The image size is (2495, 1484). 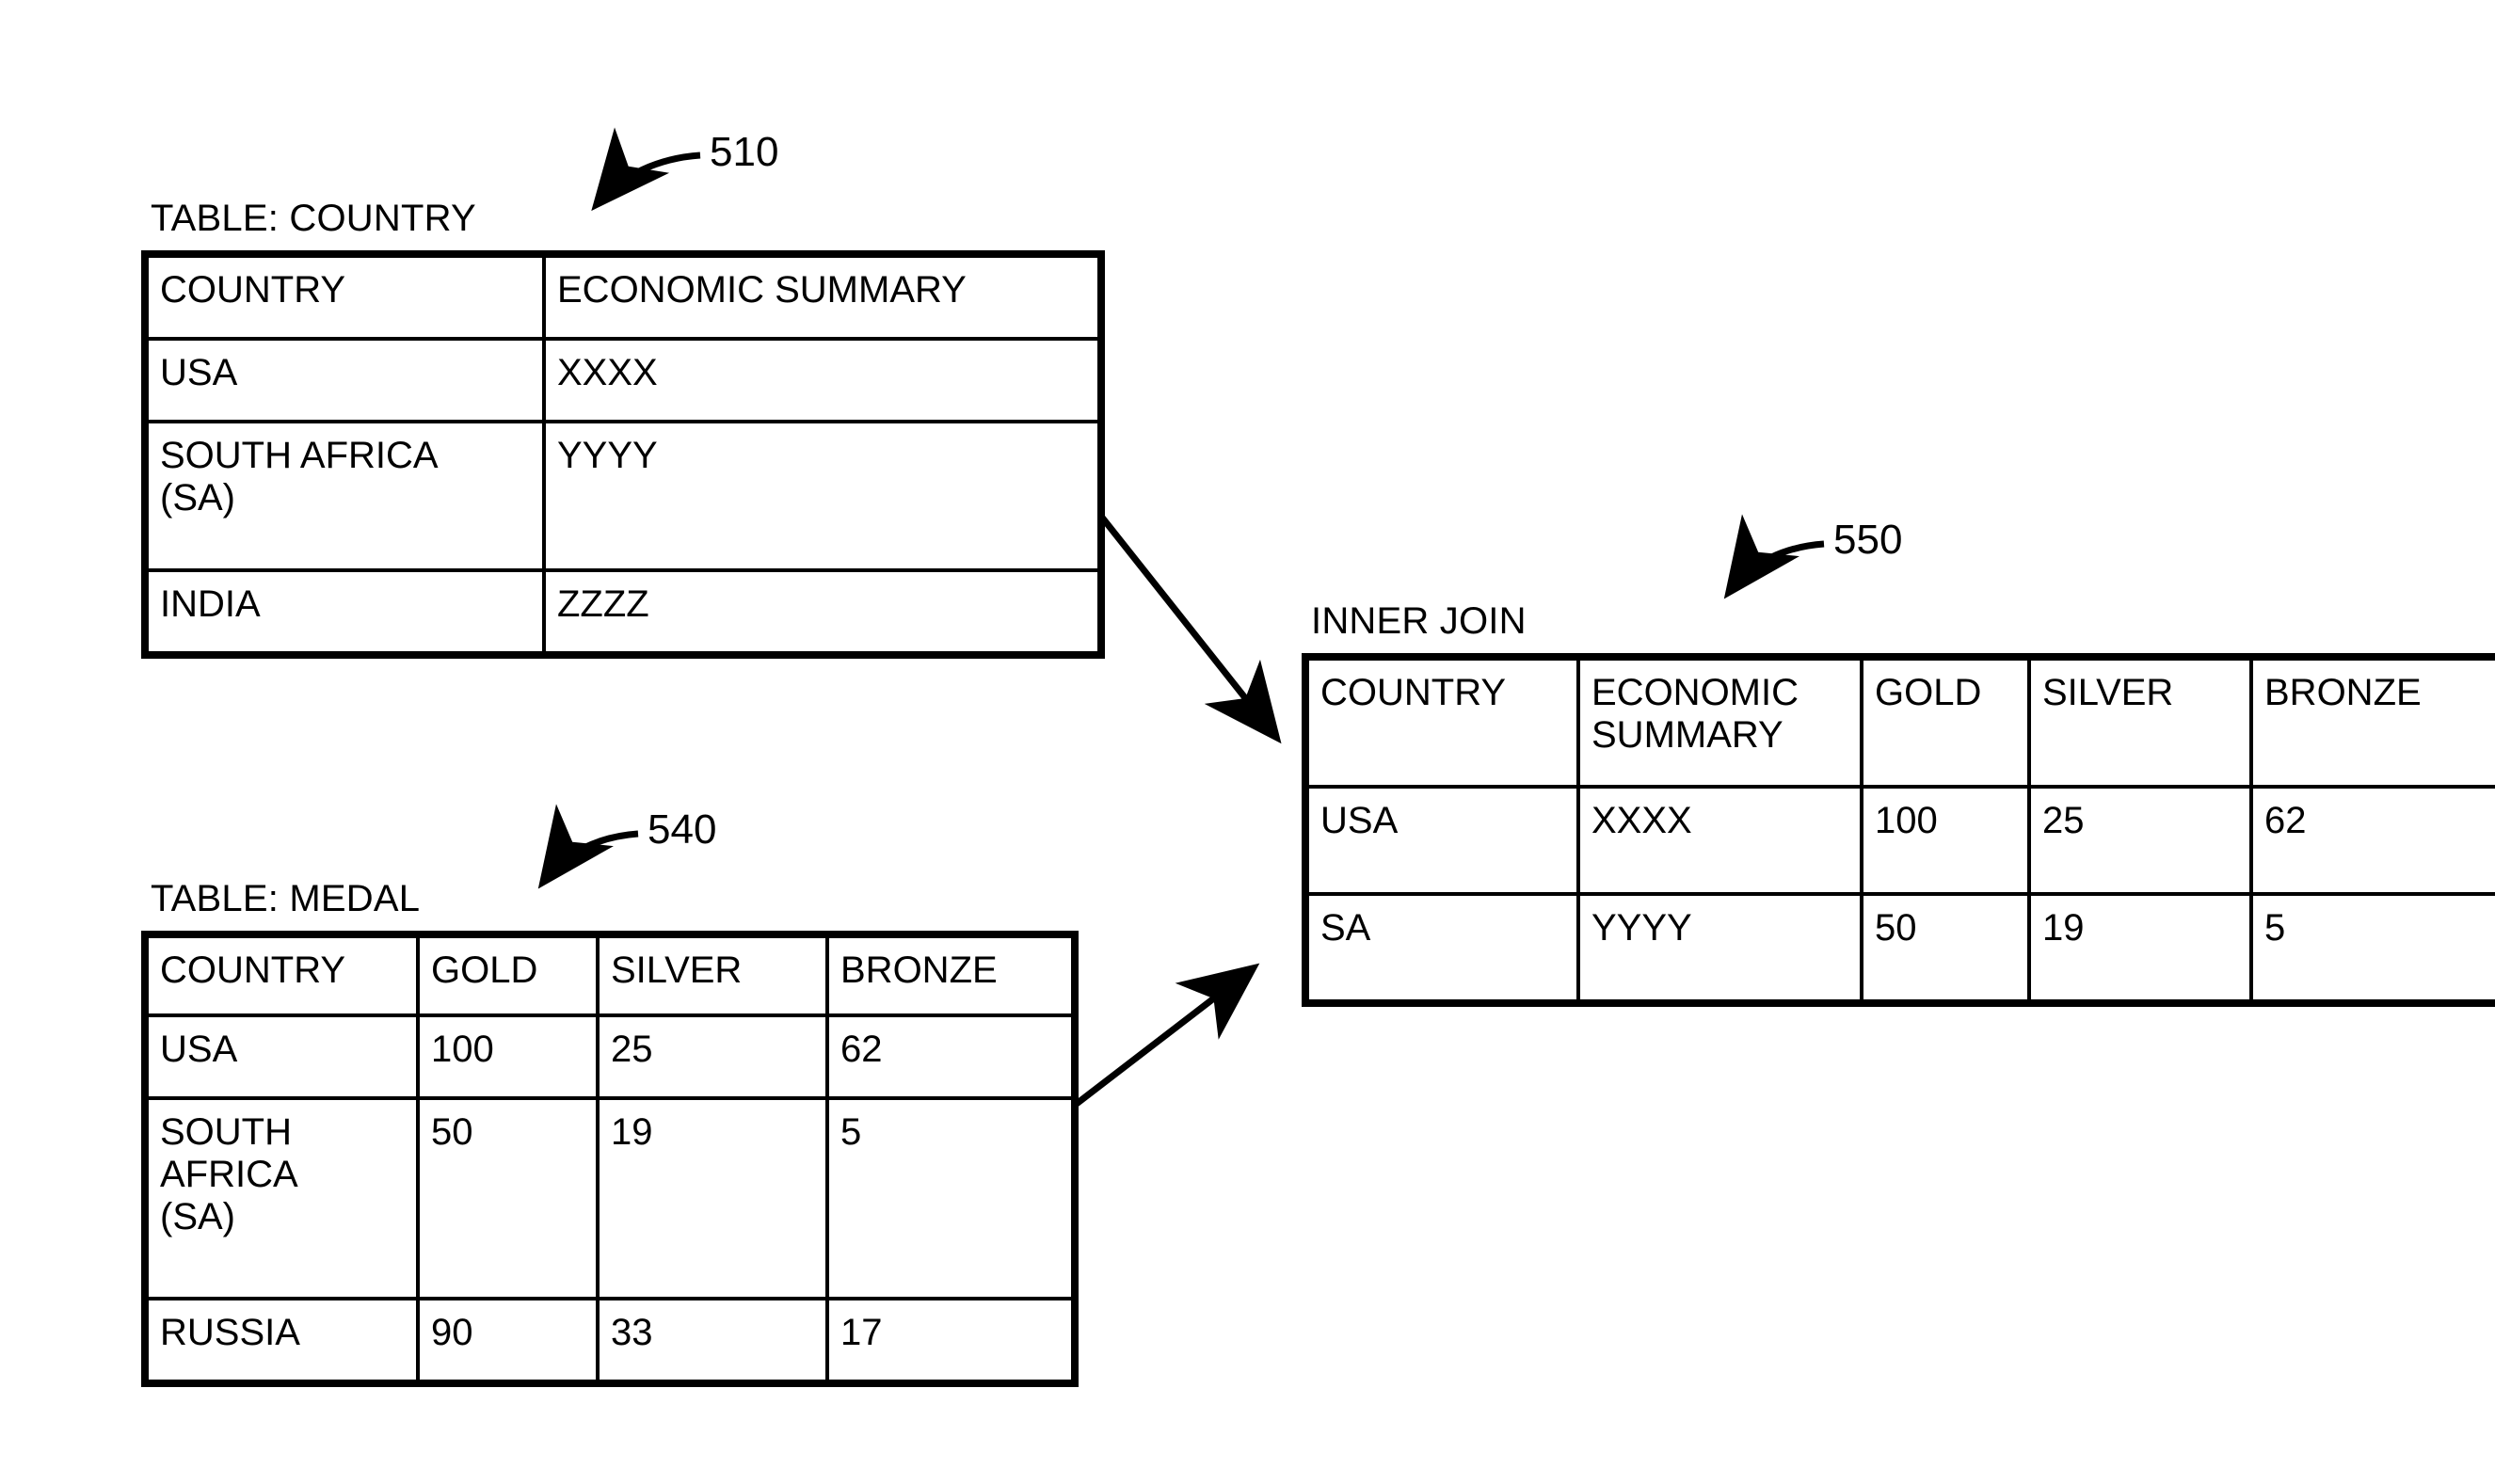 What do you see at coordinates (744, 152) in the screenshot?
I see `reference-numeral-510: 510` at bounding box center [744, 152].